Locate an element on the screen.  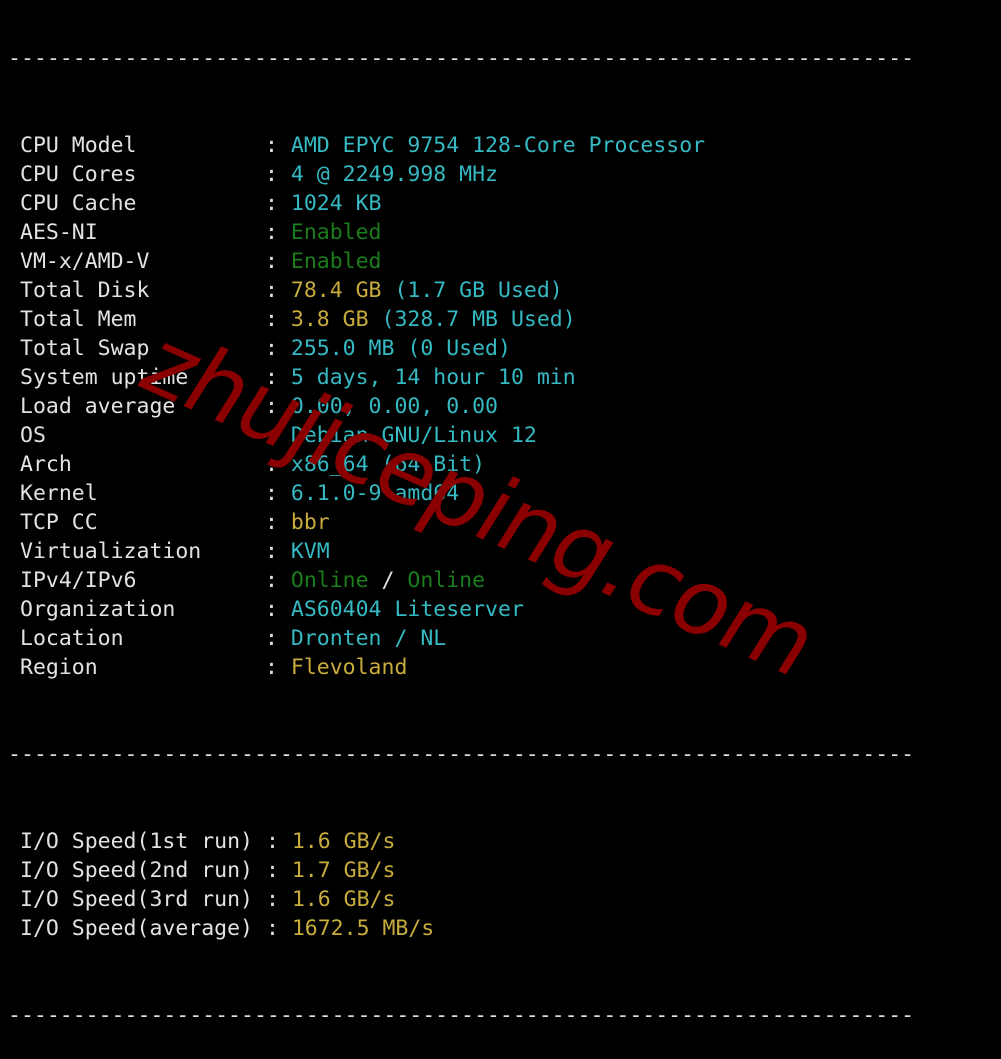
info-value: 6.1.0-9-amd64 is located at coordinates (375, 493).